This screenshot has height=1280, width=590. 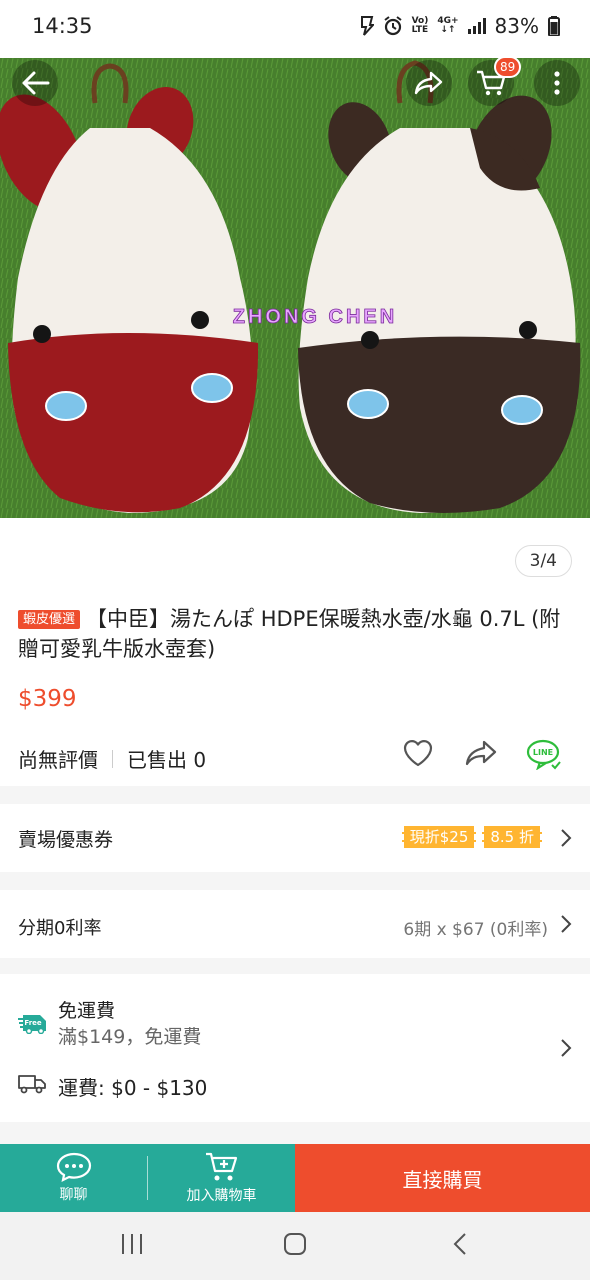 What do you see at coordinates (73, 1167) in the screenshot?
I see `chat-icon` at bounding box center [73, 1167].